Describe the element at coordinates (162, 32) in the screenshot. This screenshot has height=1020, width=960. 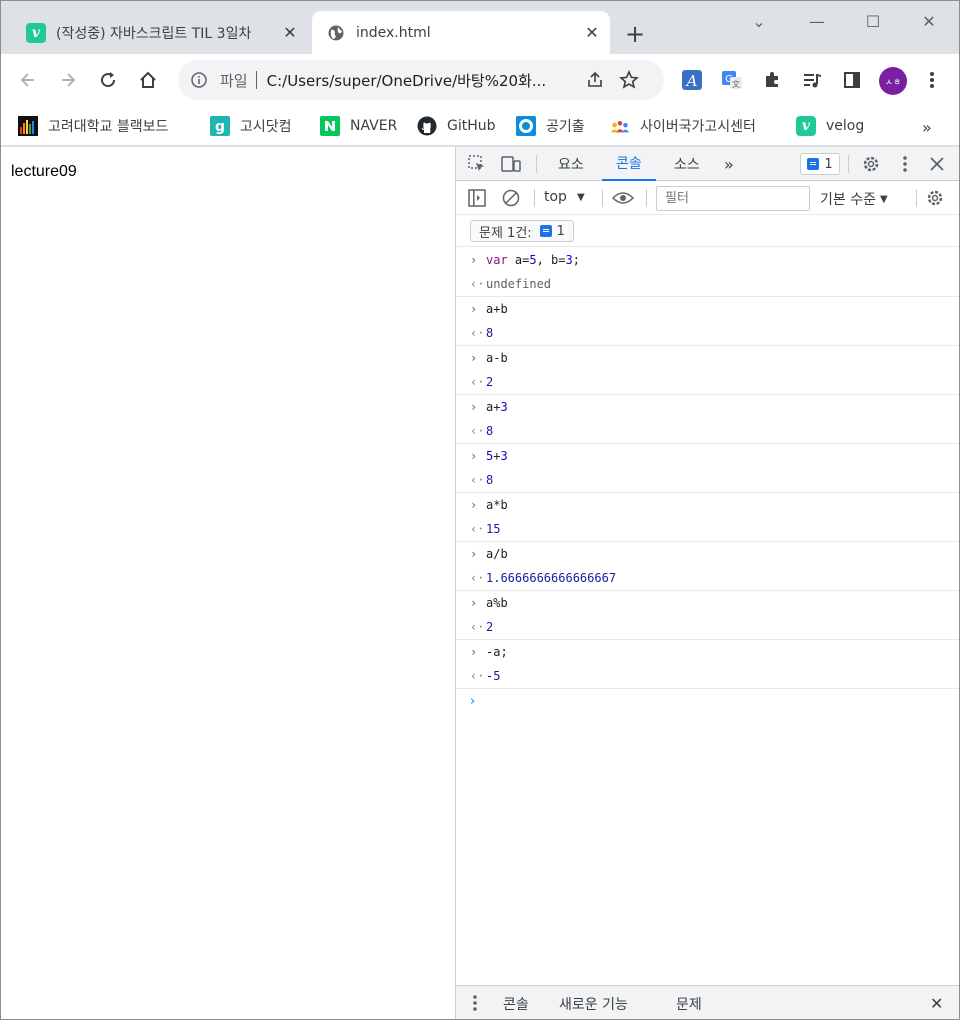
I see `browser-tab-velog: v (작성중) 자바스크립트 TIL 3일차 ✕` at that location.